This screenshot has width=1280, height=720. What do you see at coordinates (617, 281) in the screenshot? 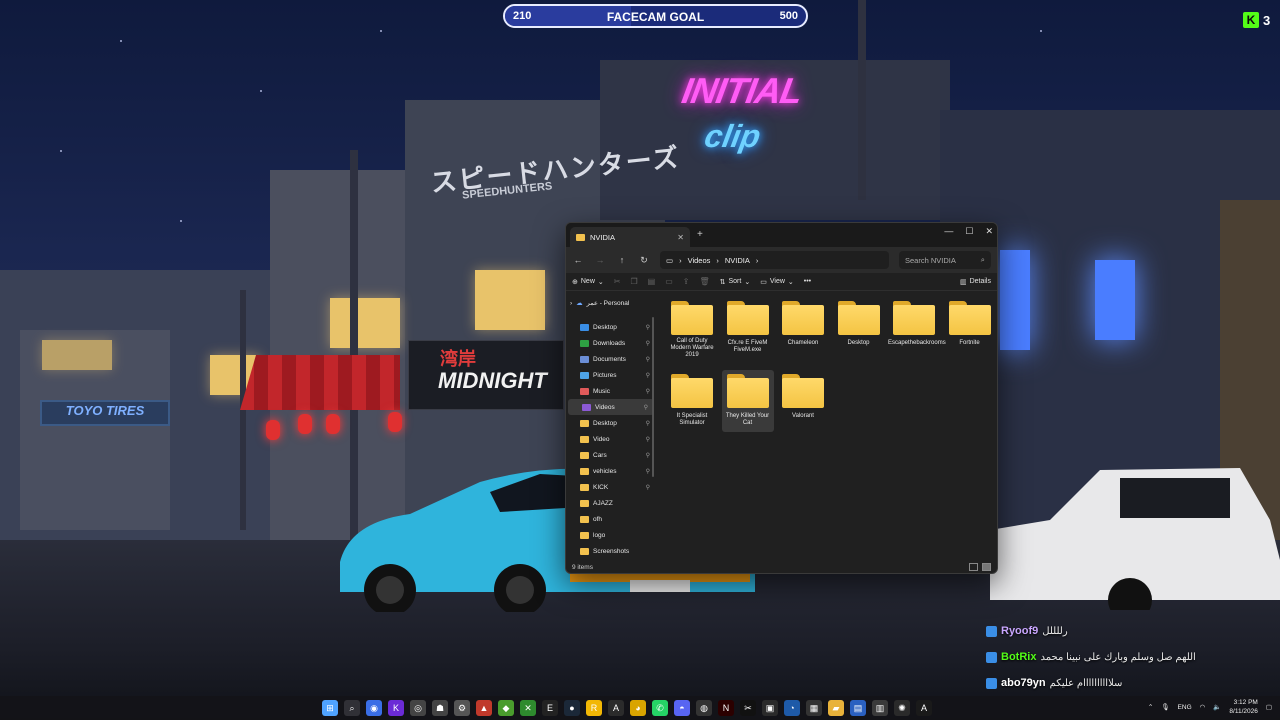
I see `cut-icon: ✂` at bounding box center [617, 281].